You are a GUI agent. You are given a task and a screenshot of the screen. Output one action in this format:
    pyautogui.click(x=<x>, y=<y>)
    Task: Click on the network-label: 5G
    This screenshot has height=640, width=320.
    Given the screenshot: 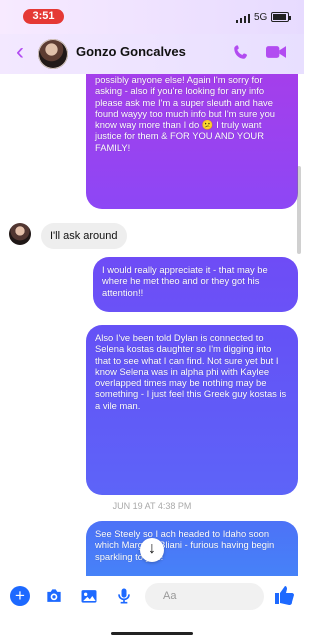 What is the action you would take?
    pyautogui.click(x=261, y=17)
    